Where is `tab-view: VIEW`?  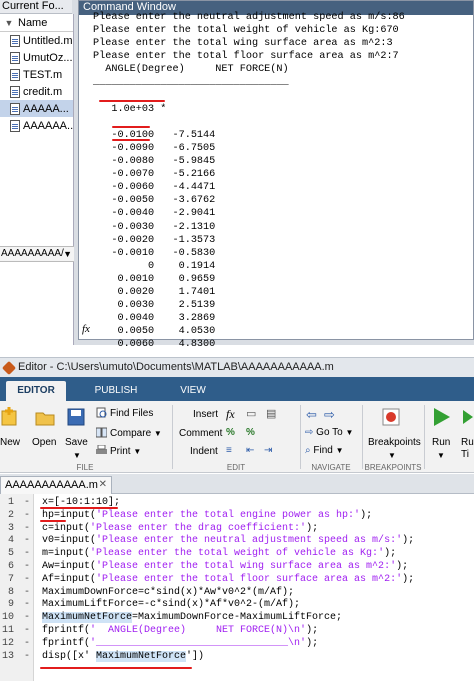 tab-view: VIEW is located at coordinates (193, 391).